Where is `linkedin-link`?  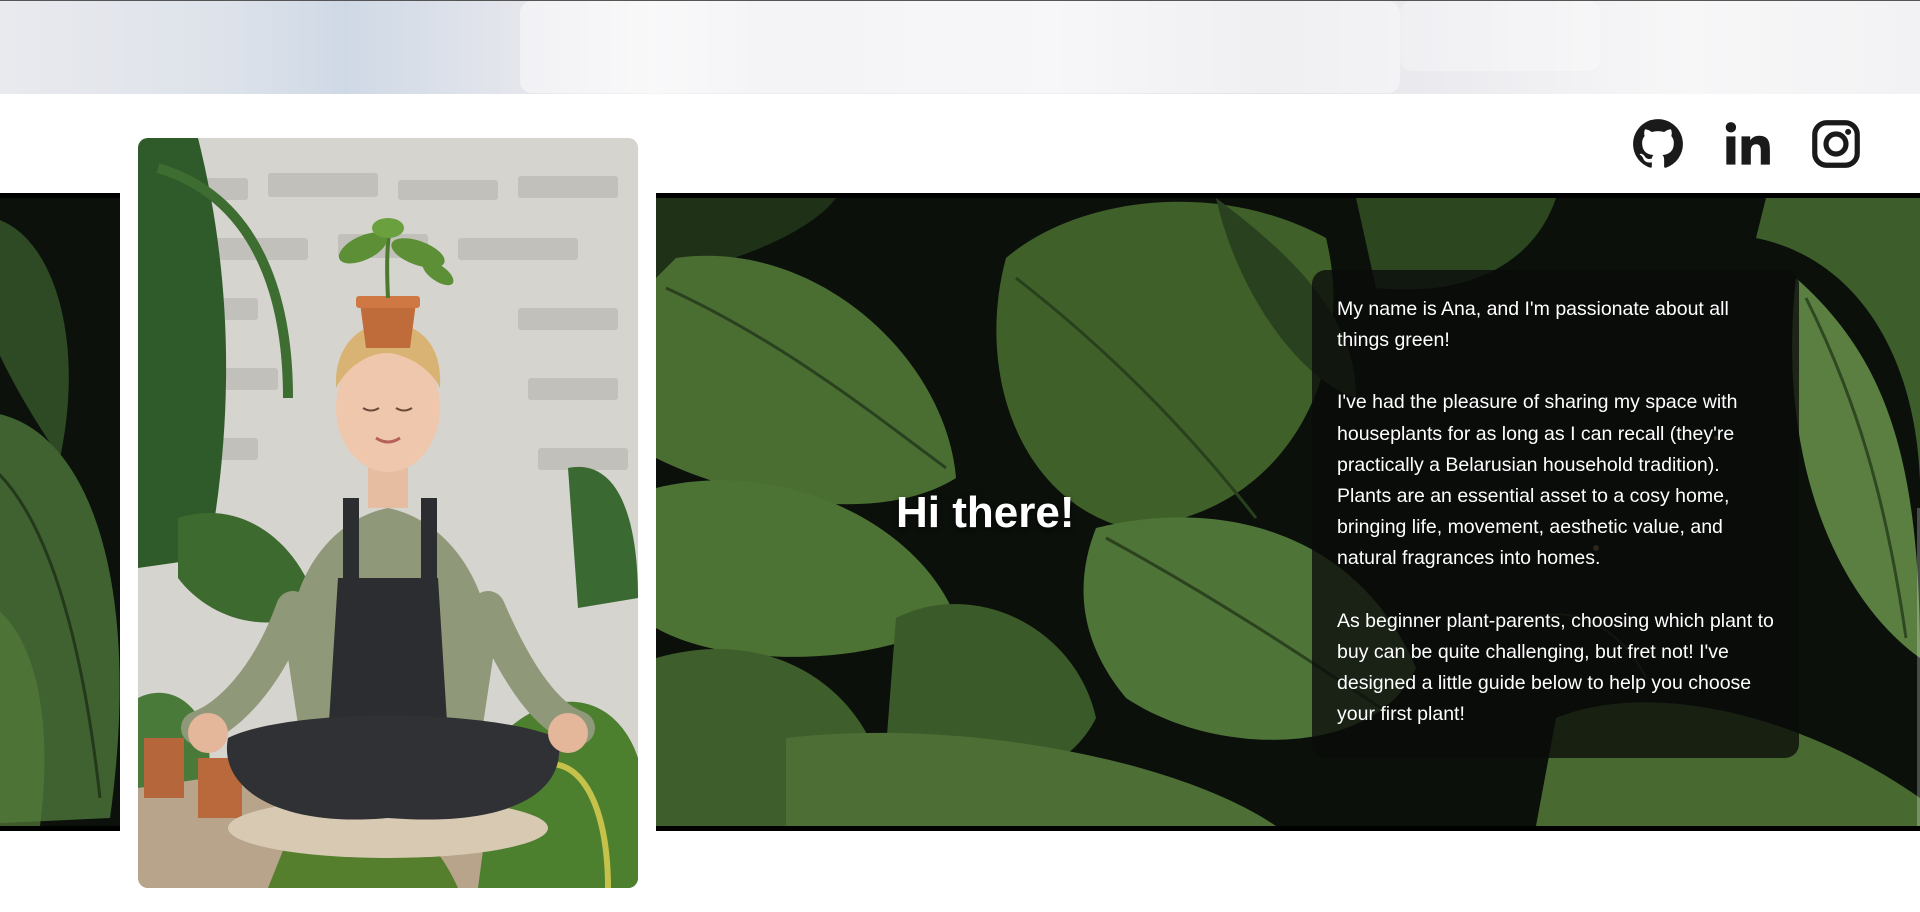
linkedin-link is located at coordinates (1748, 144).